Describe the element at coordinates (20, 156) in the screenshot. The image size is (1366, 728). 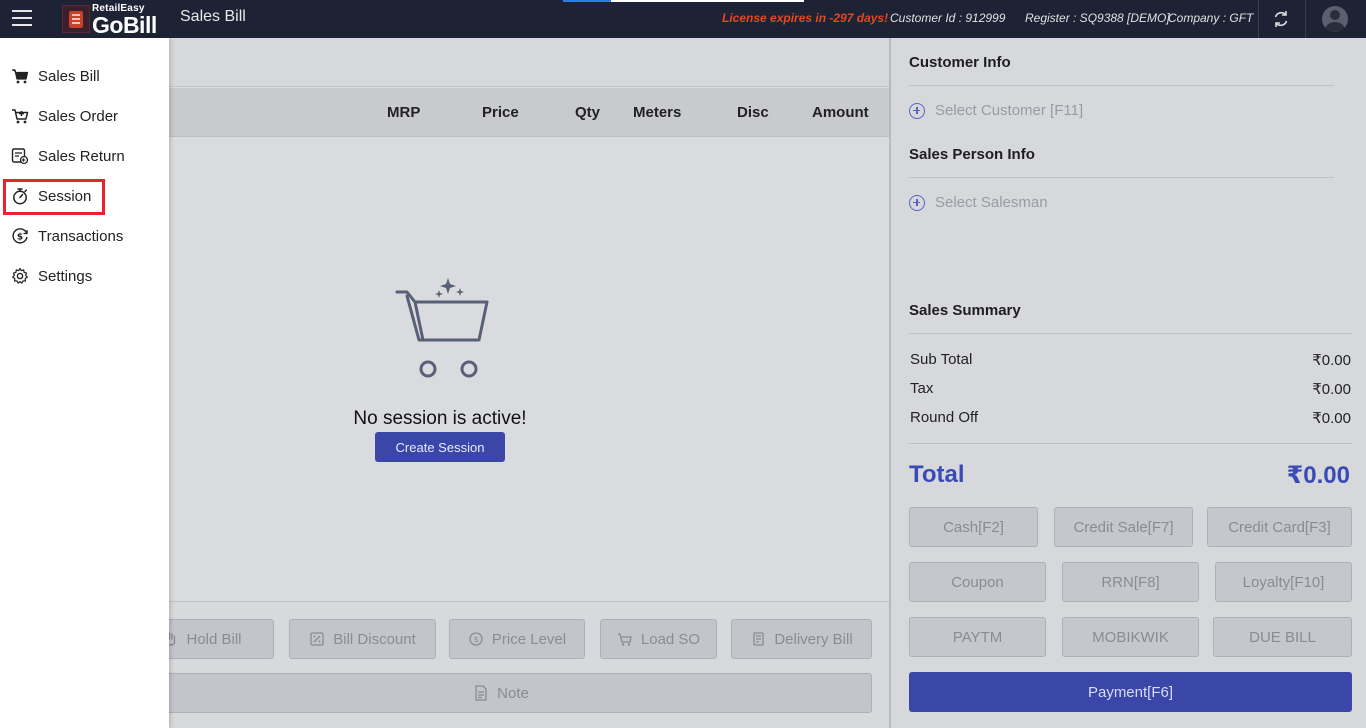
I see `return-icon` at that location.